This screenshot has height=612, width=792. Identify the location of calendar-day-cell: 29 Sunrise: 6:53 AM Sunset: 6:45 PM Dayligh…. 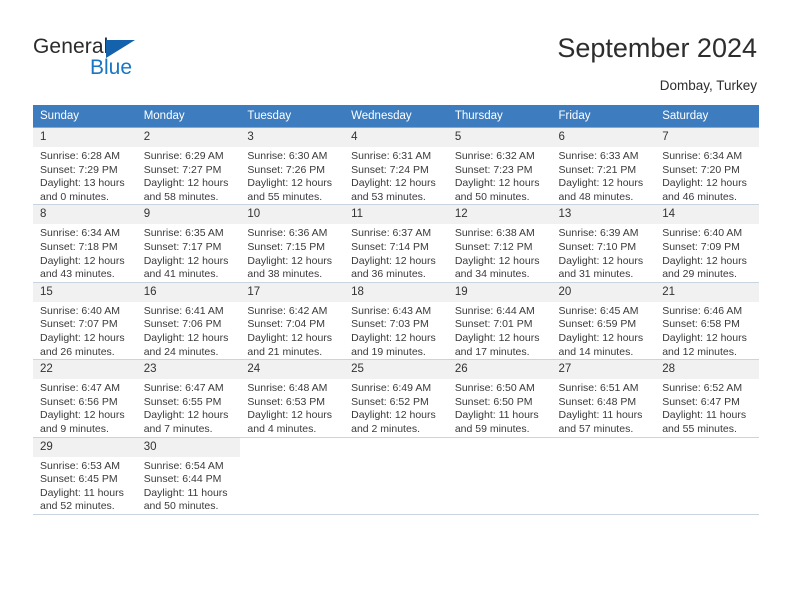
(85, 475).